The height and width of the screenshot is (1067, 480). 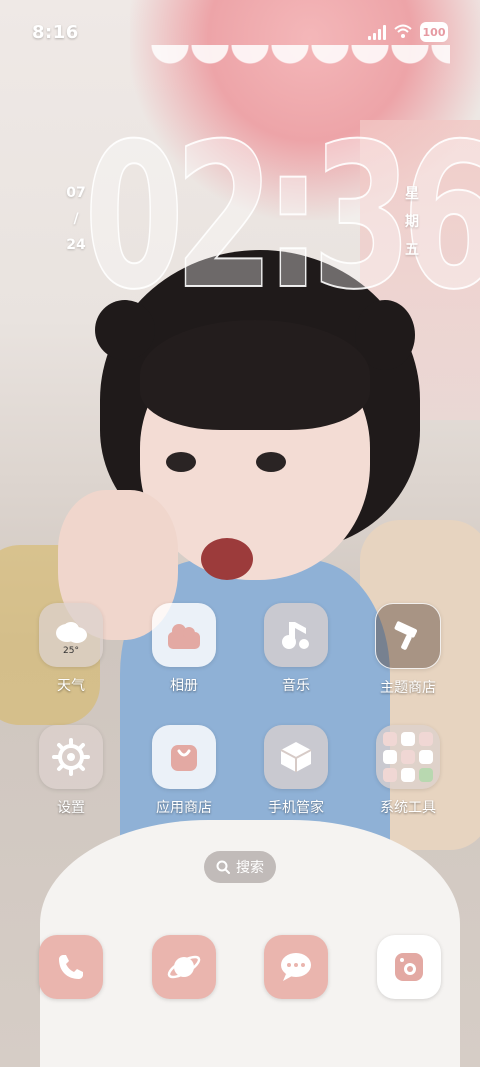 What do you see at coordinates (250, 868) in the screenshot?
I see `search-label: 搜索` at bounding box center [250, 868].